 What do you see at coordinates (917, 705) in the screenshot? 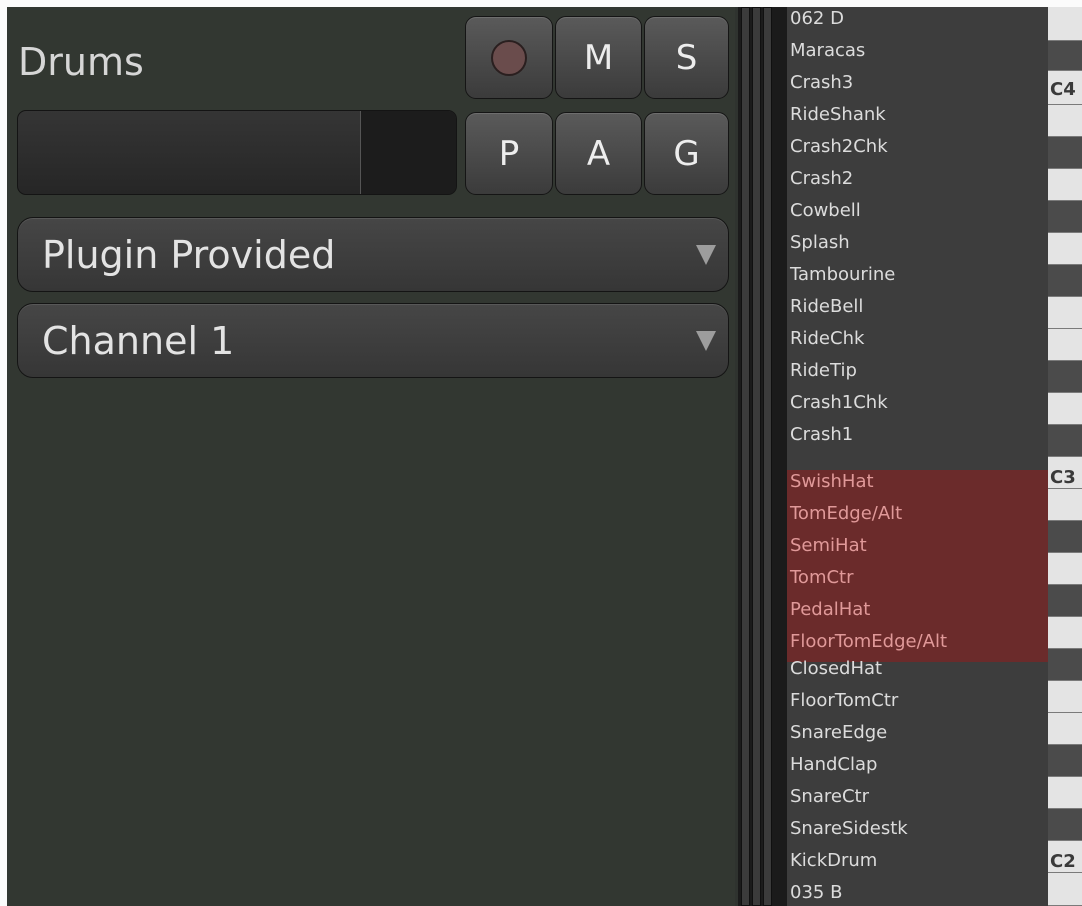
I see `note-name-row: FloorTomCtr` at bounding box center [917, 705].